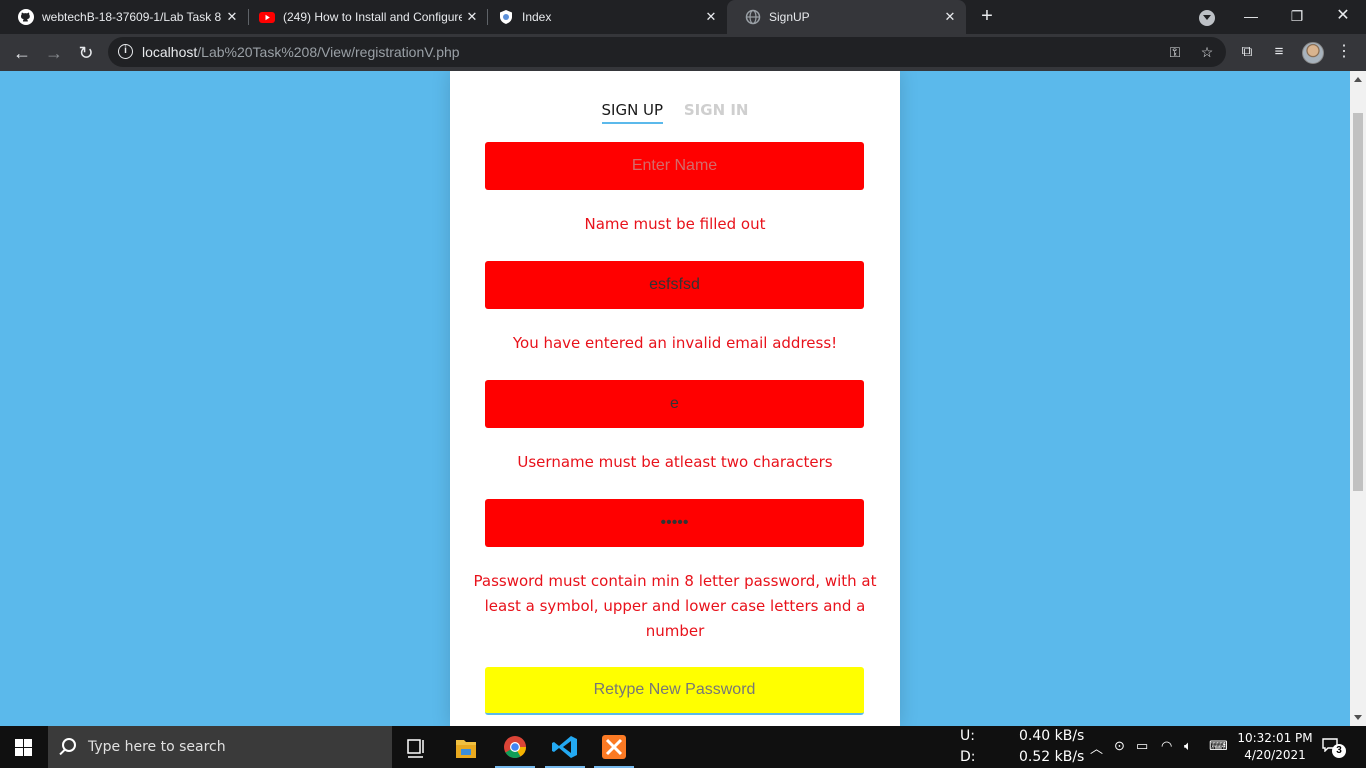 The width and height of the screenshot is (1366, 768). What do you see at coordinates (674, 285) in the screenshot?
I see `email-input` at bounding box center [674, 285].